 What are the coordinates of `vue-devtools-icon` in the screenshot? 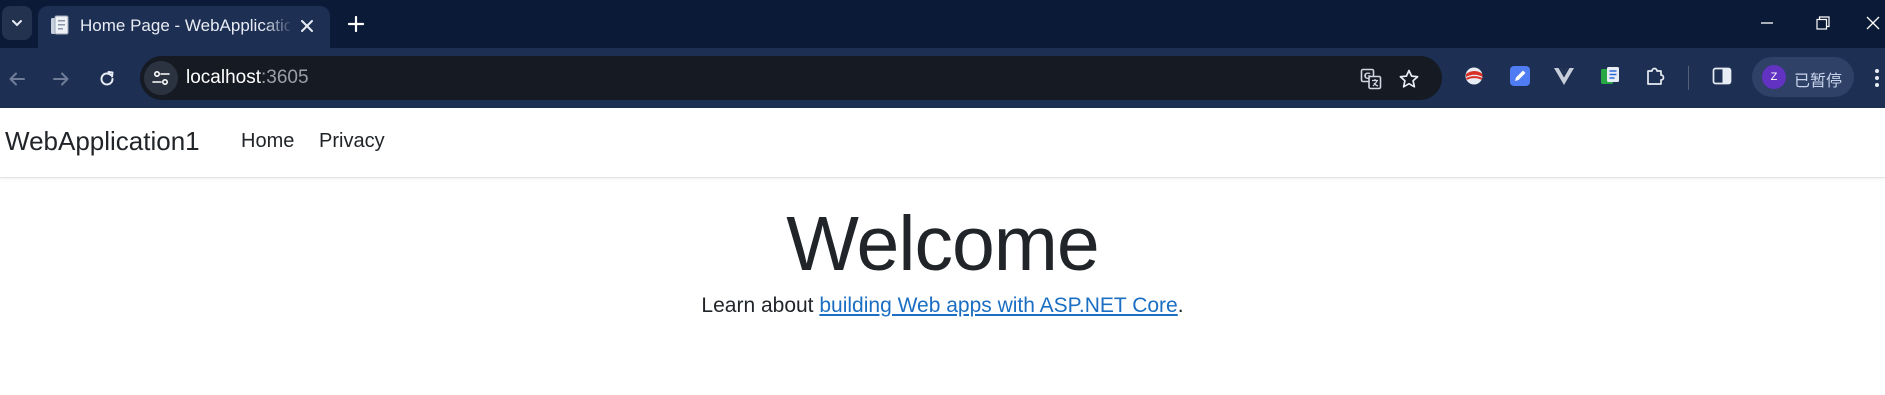 It's located at (1564, 76).